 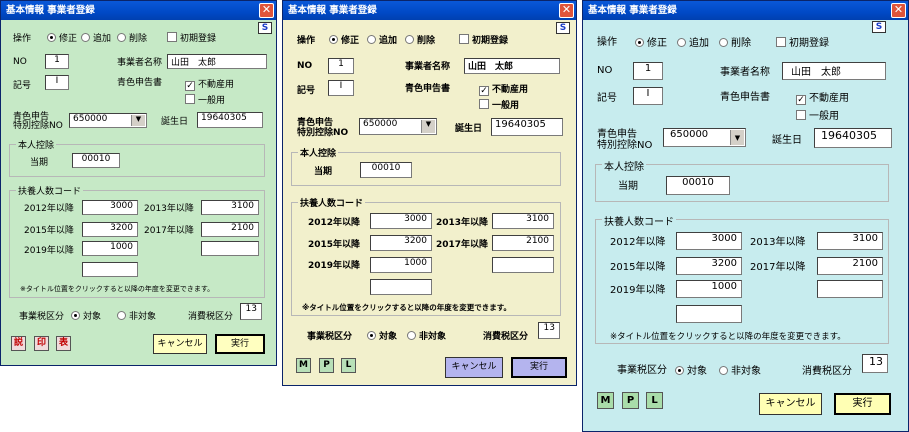 What do you see at coordinates (18, 343) in the screenshot?
I see `setsu-button: 説` at bounding box center [18, 343].